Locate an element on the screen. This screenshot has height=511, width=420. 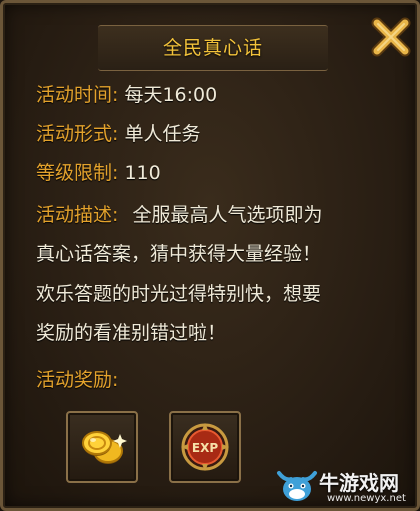
watermark-url: www.newyx.net is located at coordinates (366, 498).